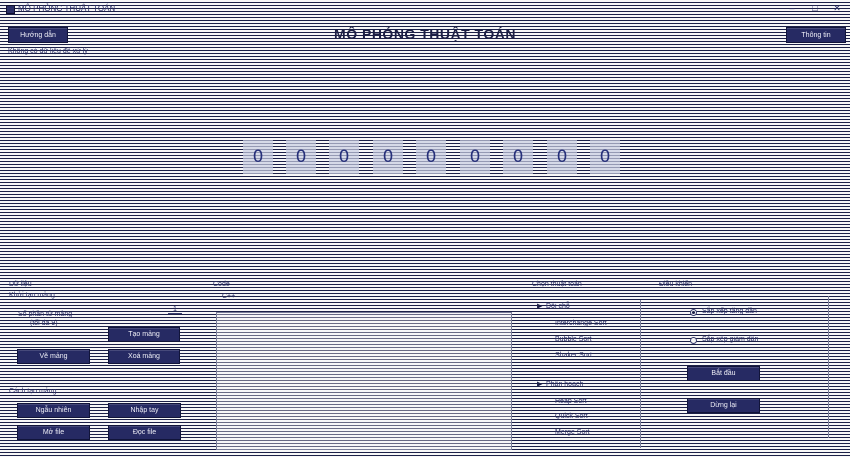 Image resolution: width=850 pixels, height=457 pixels. What do you see at coordinates (676, 284) in the screenshot?
I see `control-panel-heading: Điều khiển` at bounding box center [676, 284].